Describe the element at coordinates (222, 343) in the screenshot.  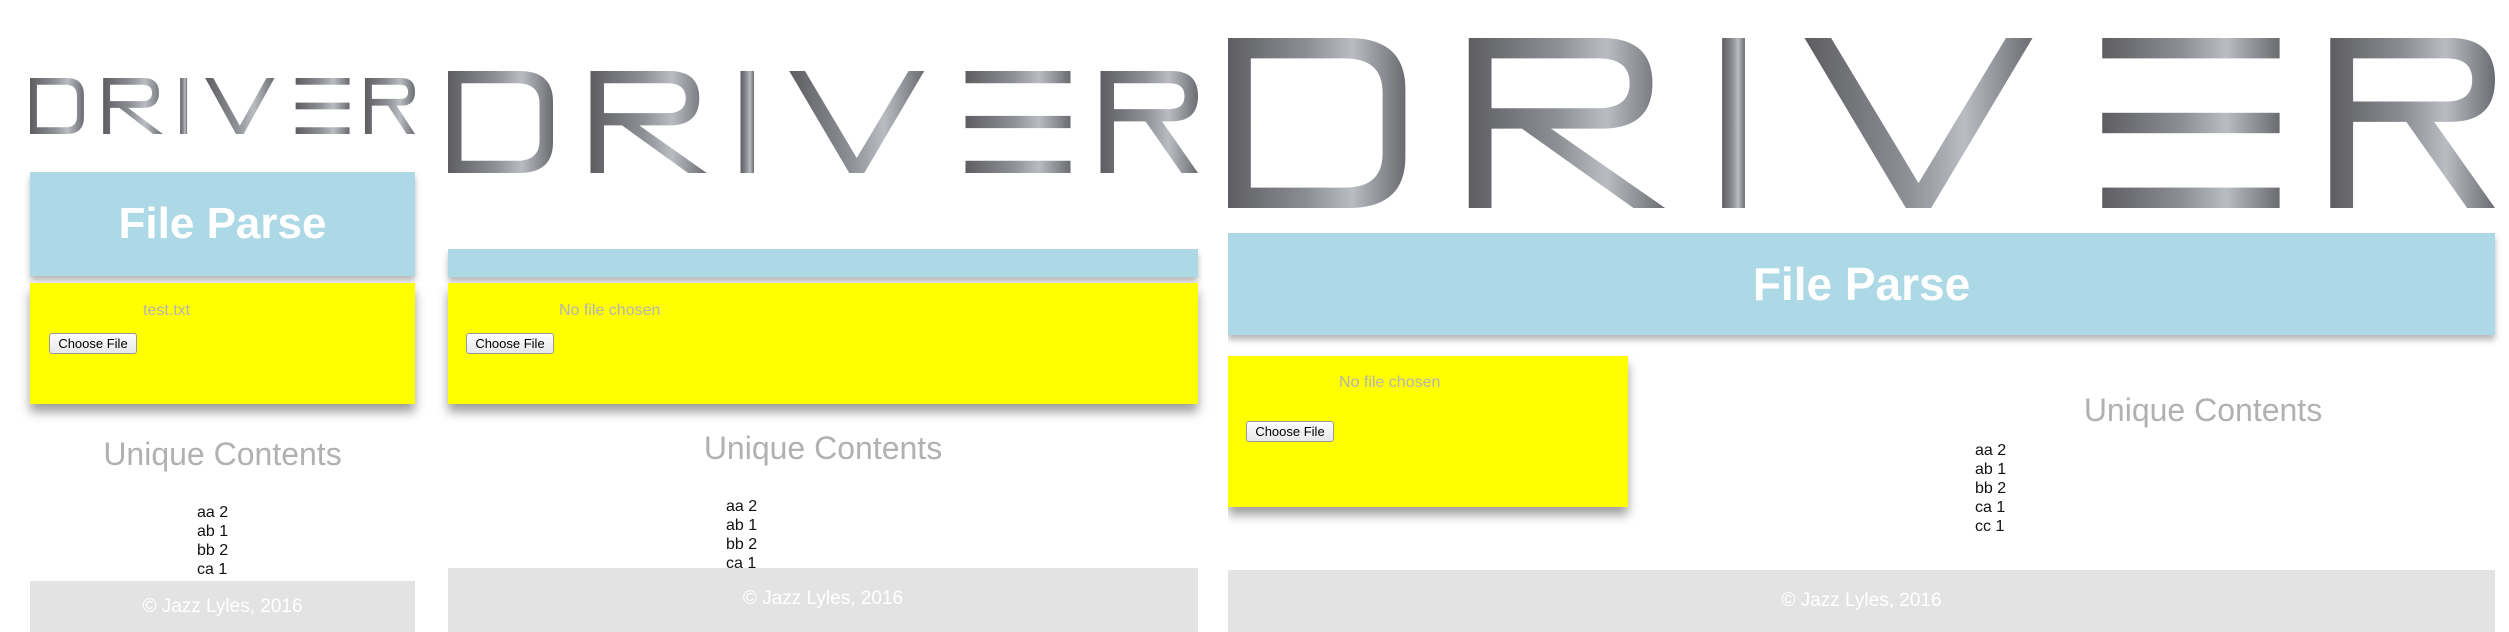
I see `file-upload-panel: test.txt Choose File` at that location.